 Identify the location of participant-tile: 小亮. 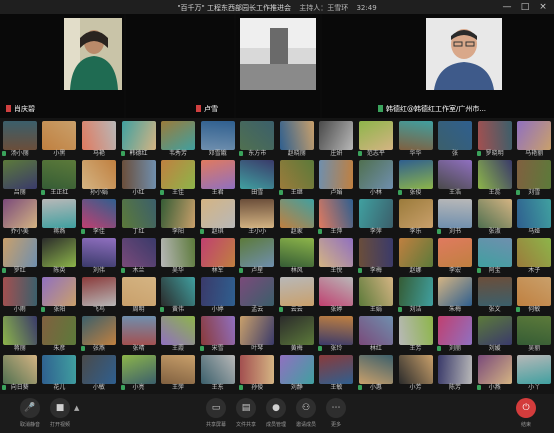
(139, 373).